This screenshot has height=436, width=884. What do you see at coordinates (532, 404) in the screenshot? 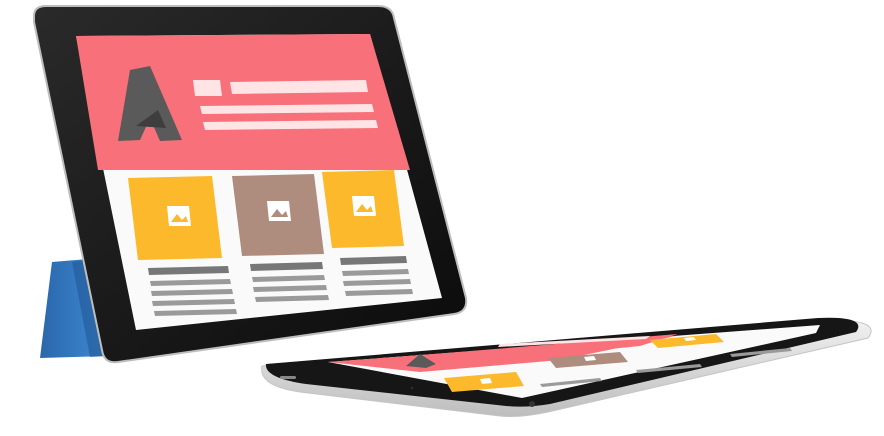
I see `headphone-jack` at bounding box center [532, 404].